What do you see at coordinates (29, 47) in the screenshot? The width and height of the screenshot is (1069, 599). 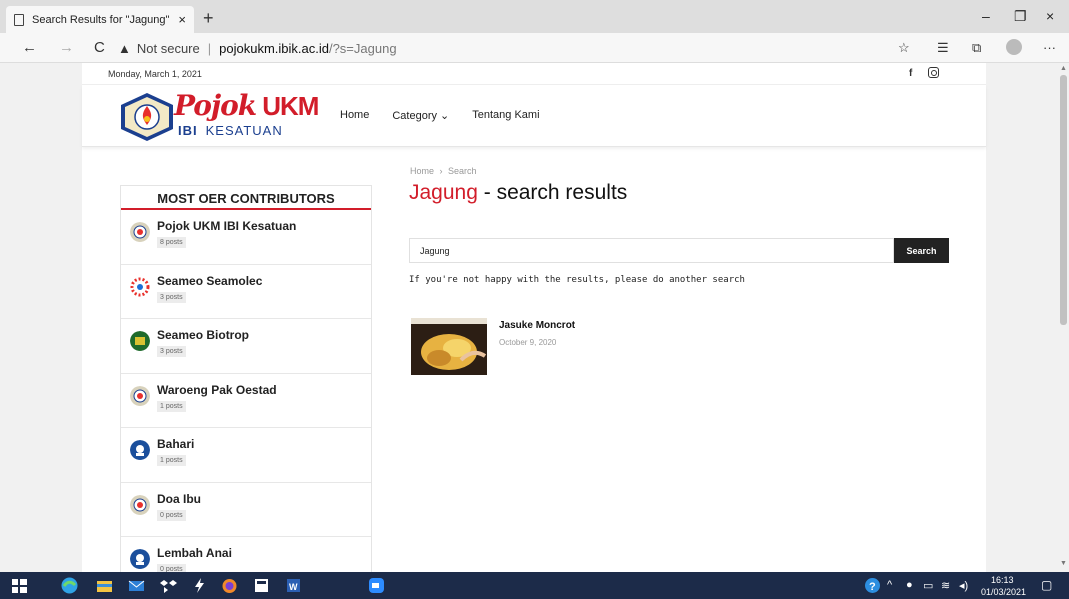 I see `back-button: ←` at bounding box center [29, 47].